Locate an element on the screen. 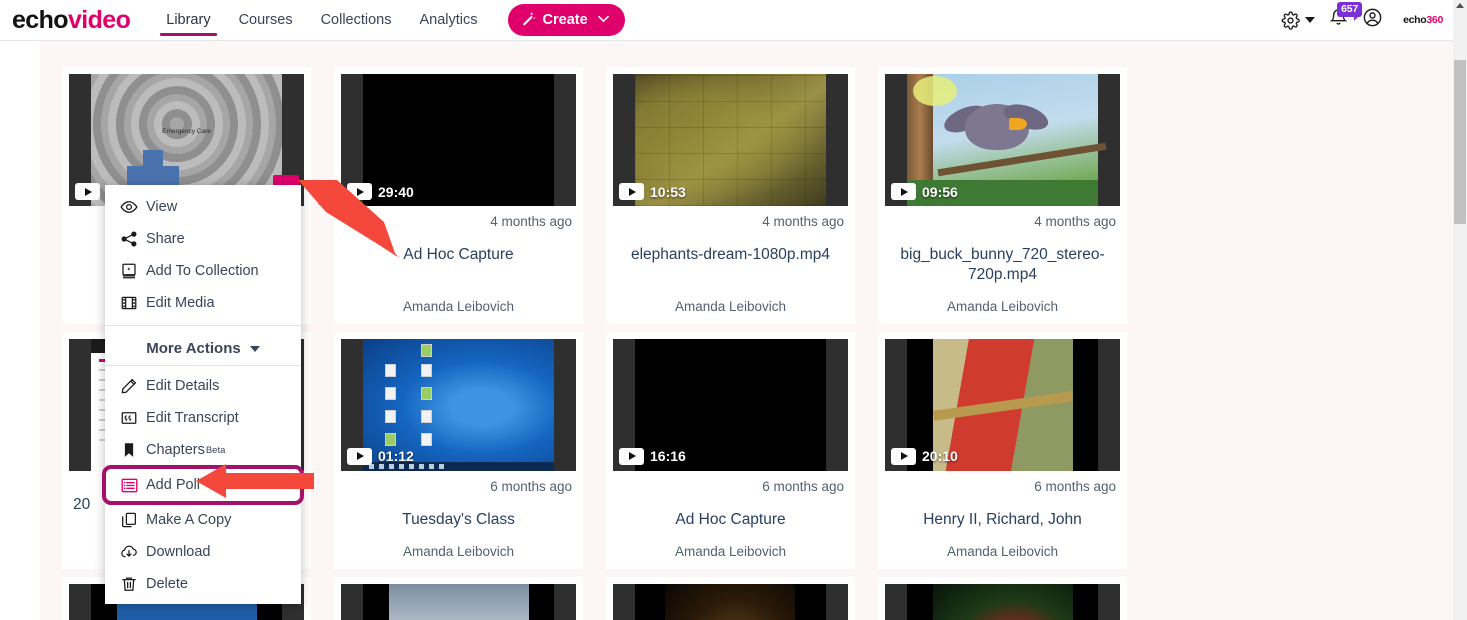 The height and width of the screenshot is (620, 1467). context-menu-item-edit-details: Edit Details is located at coordinates (203, 386).